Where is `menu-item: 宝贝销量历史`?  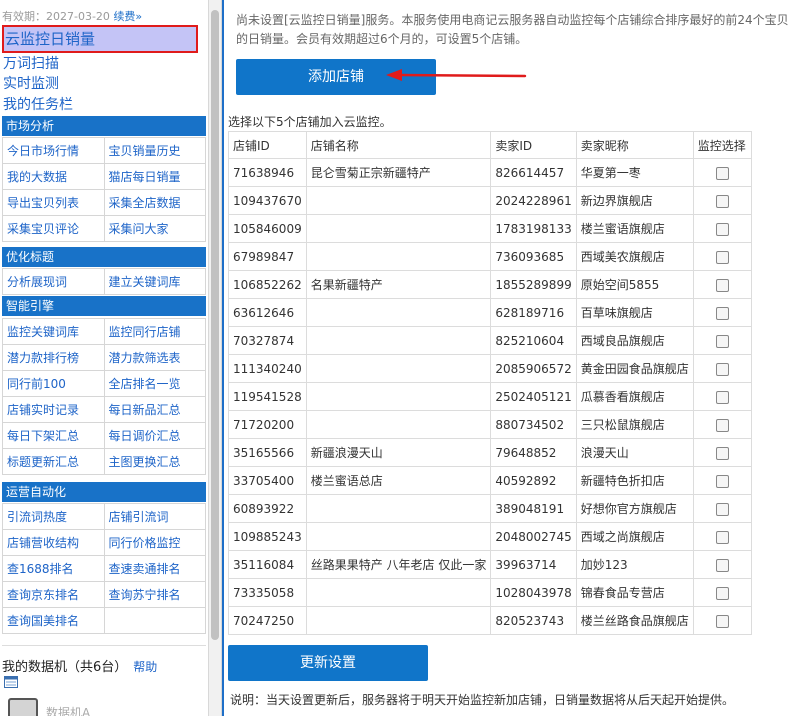
menu-item: 宝贝销量历史 is located at coordinates (154, 150).